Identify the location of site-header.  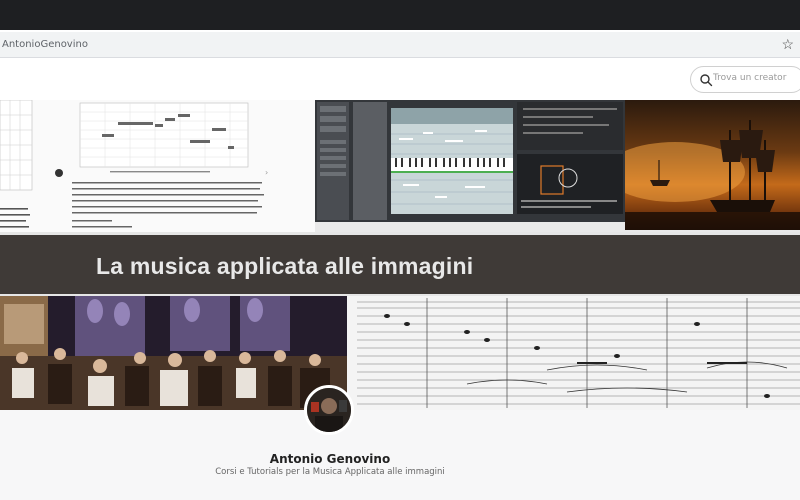
(400, 79).